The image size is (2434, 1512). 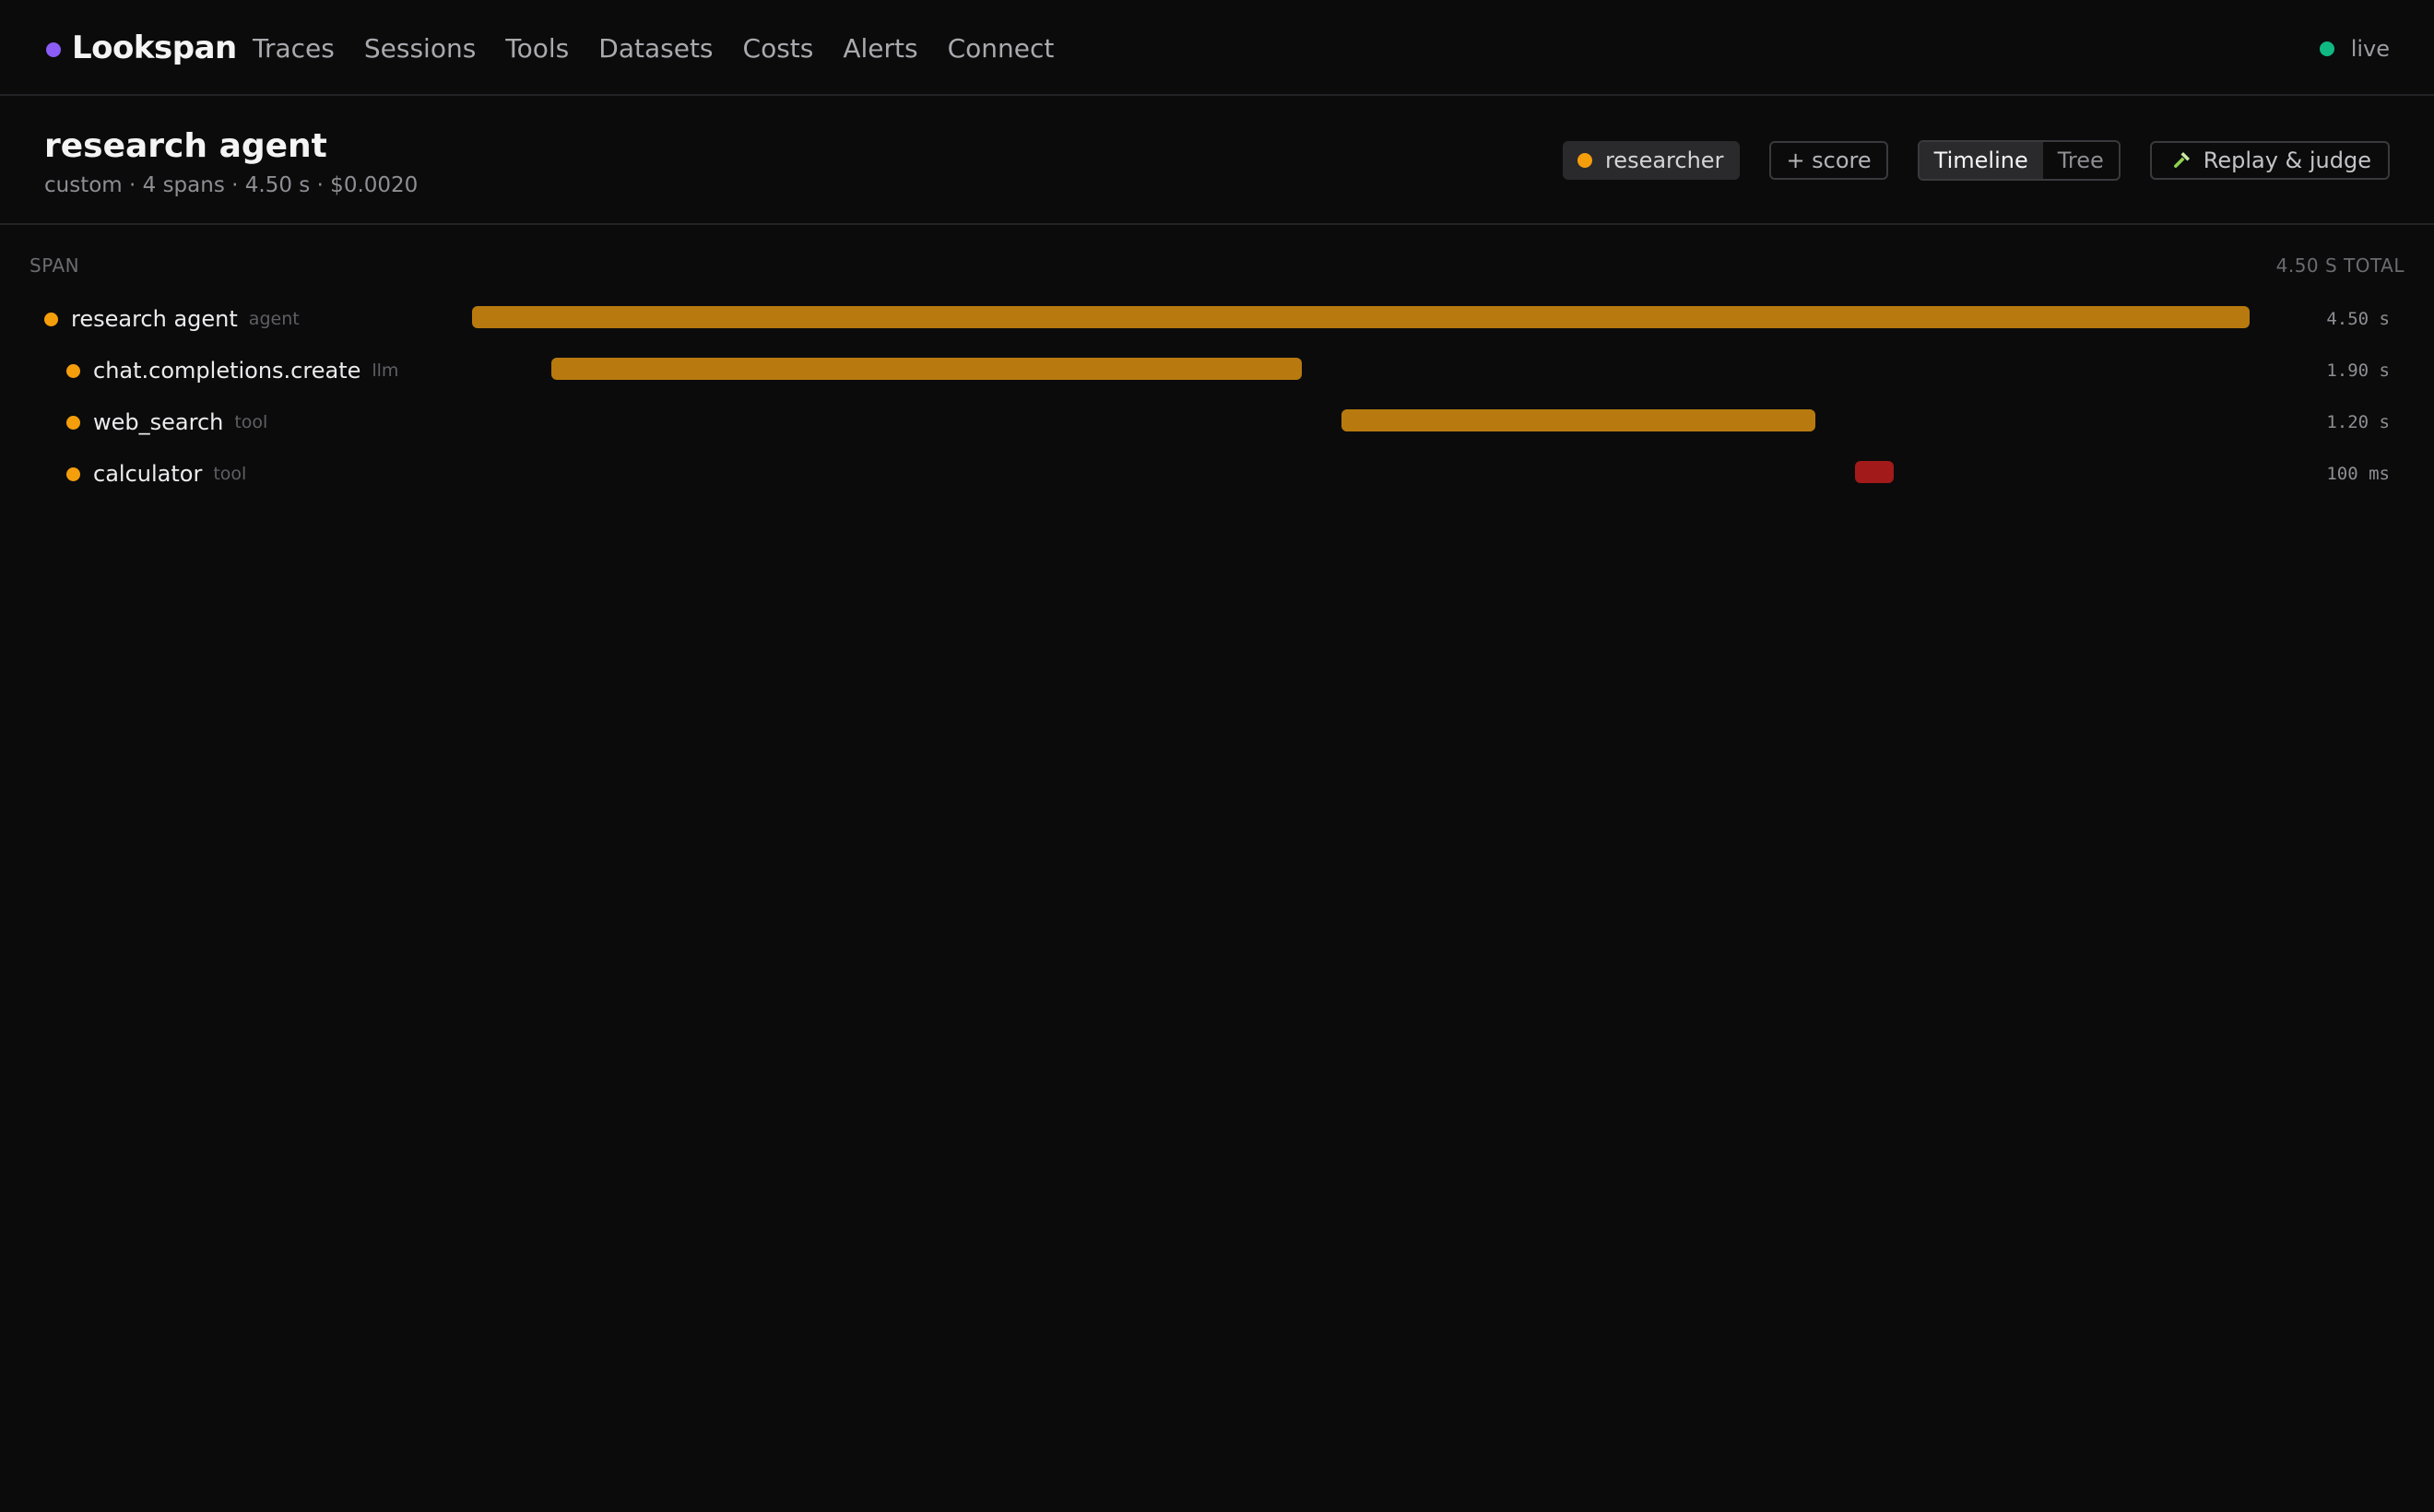 What do you see at coordinates (2287, 161) in the screenshot?
I see `replay-judge-label: Replay & judge` at bounding box center [2287, 161].